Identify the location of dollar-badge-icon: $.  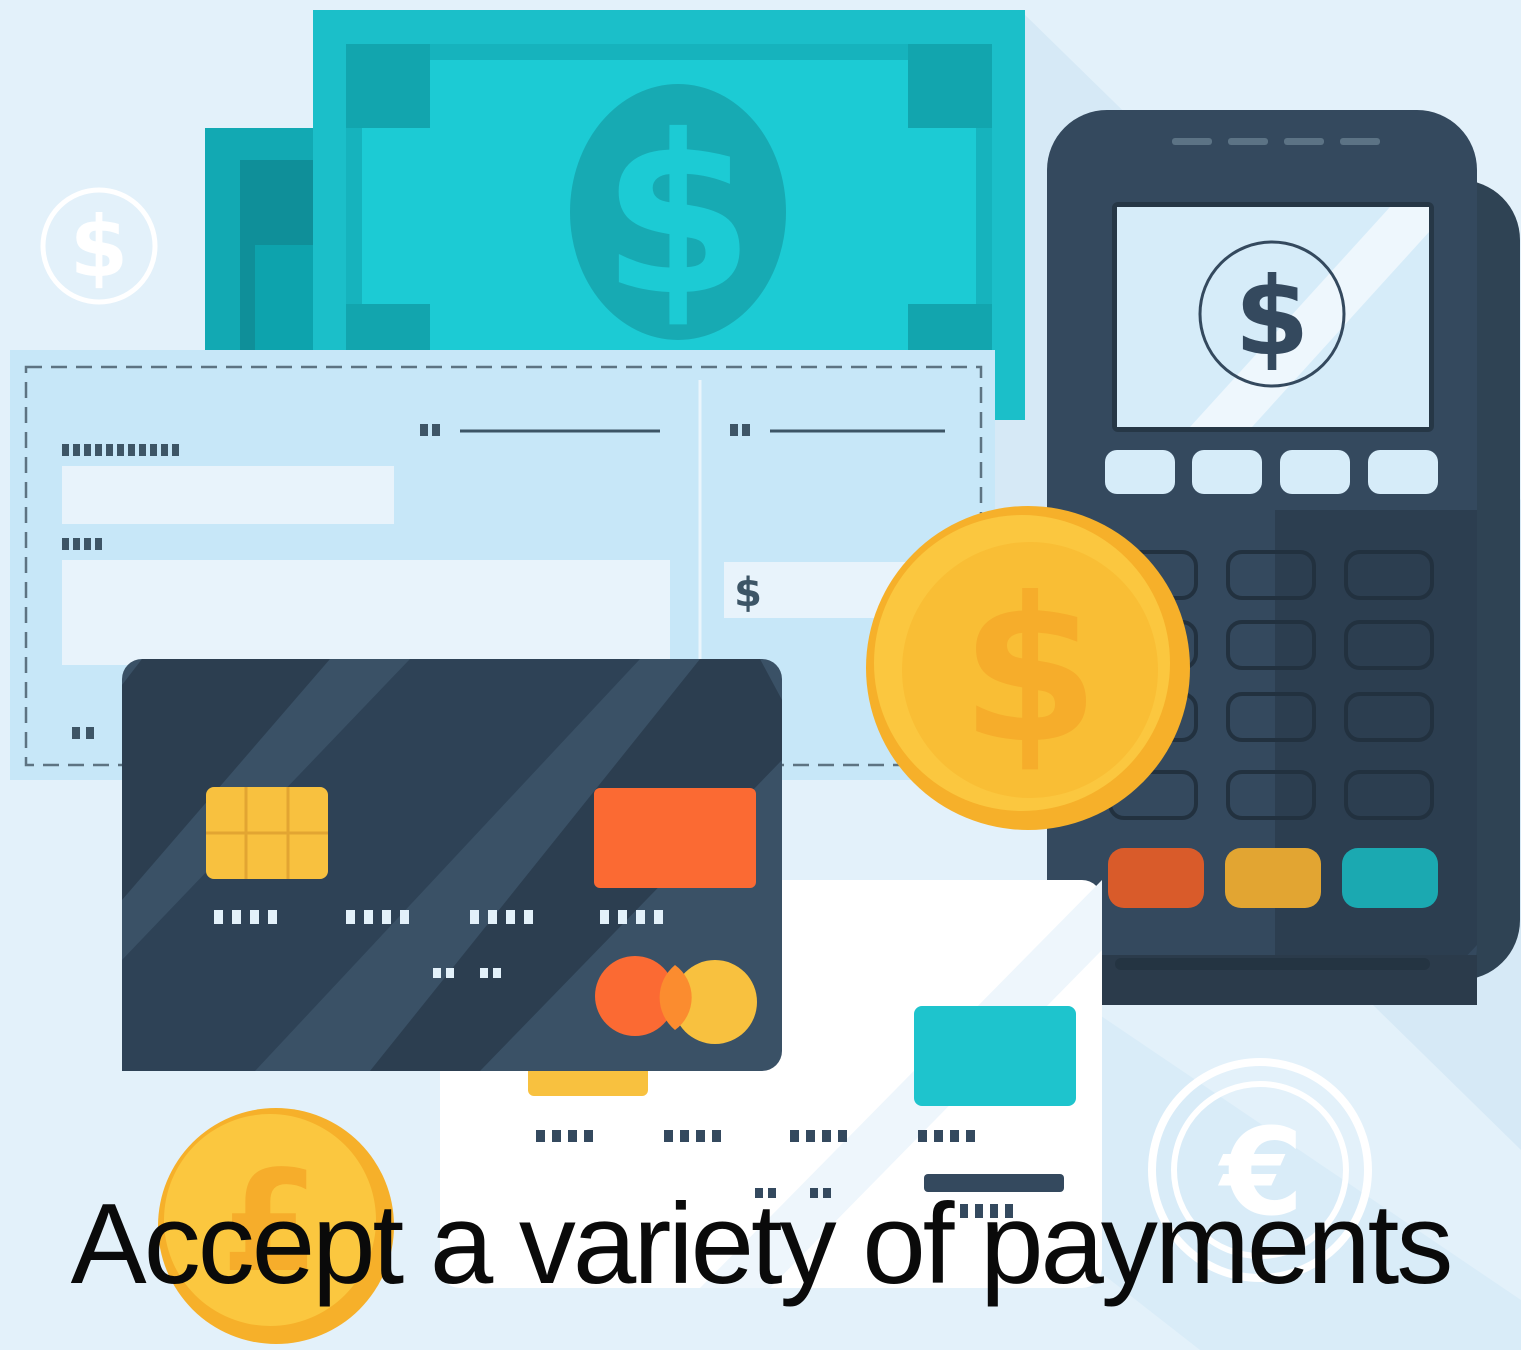
(99, 246).